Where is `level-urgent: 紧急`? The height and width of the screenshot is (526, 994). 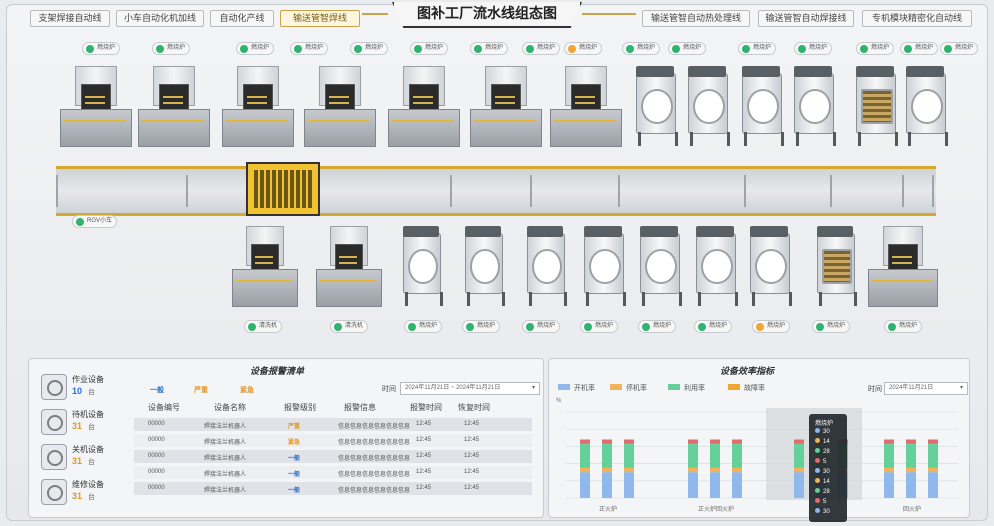 level-urgent: 紧急 is located at coordinates (247, 390).